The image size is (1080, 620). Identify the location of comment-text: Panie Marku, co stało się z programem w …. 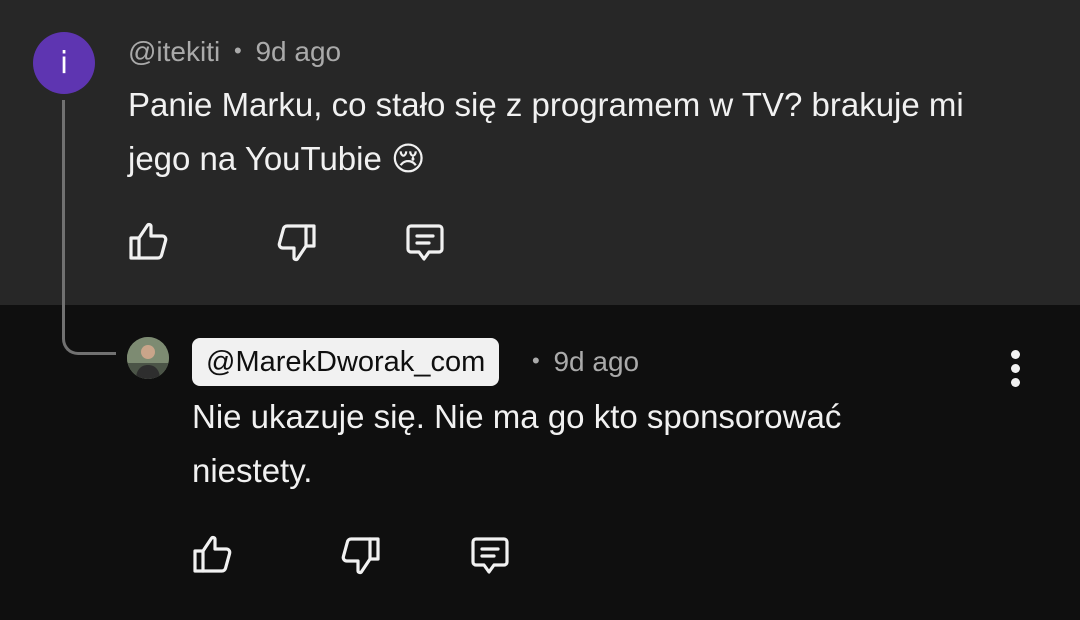
(546, 131).